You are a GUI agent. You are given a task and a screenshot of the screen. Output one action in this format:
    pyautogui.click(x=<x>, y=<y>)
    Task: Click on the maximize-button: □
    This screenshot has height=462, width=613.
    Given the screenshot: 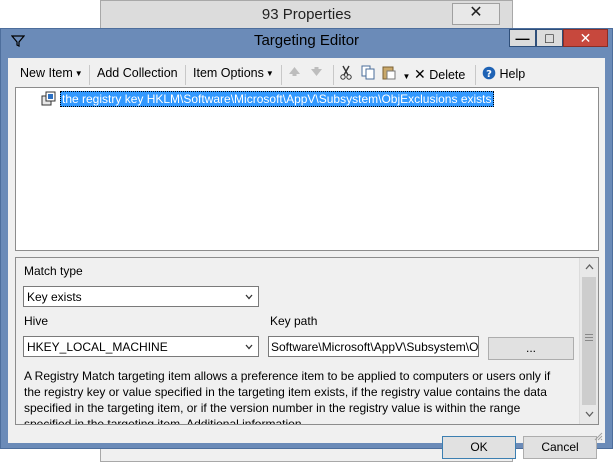 What is the action you would take?
    pyautogui.click(x=549, y=38)
    